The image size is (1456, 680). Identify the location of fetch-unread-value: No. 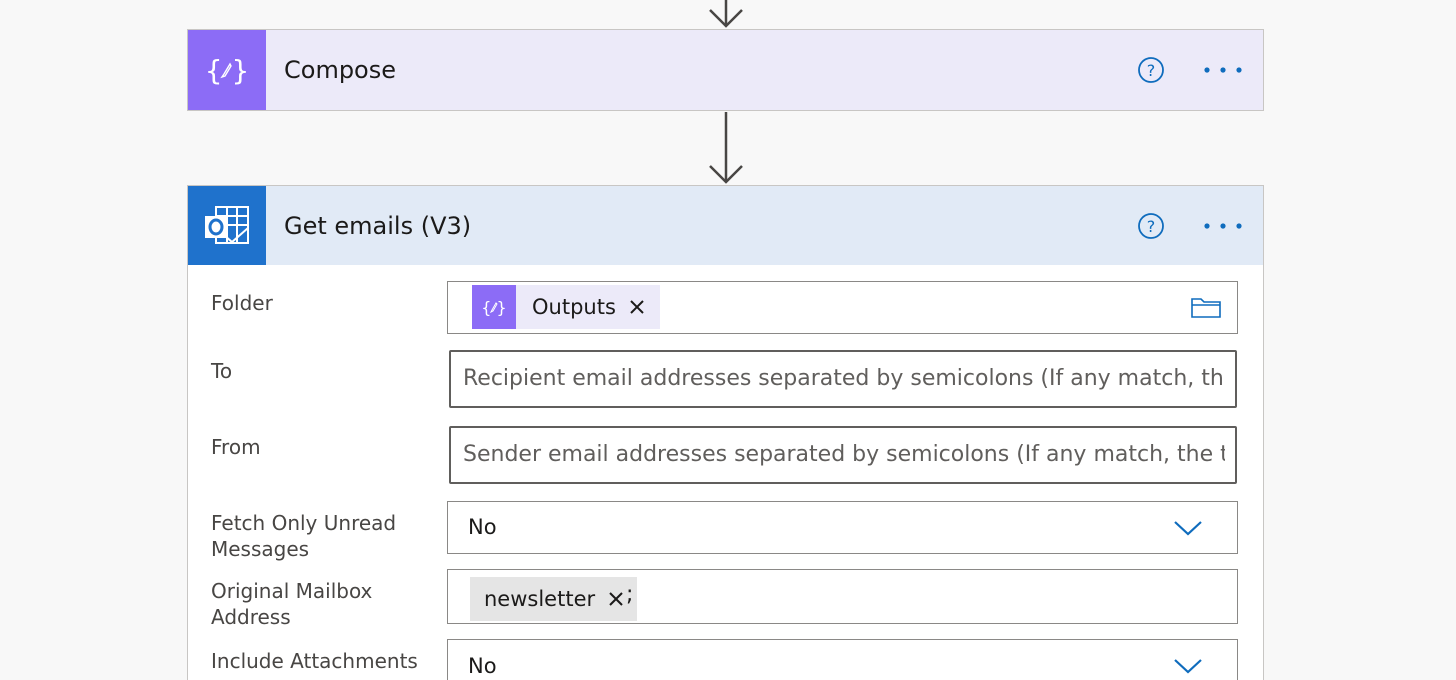
(482, 527).